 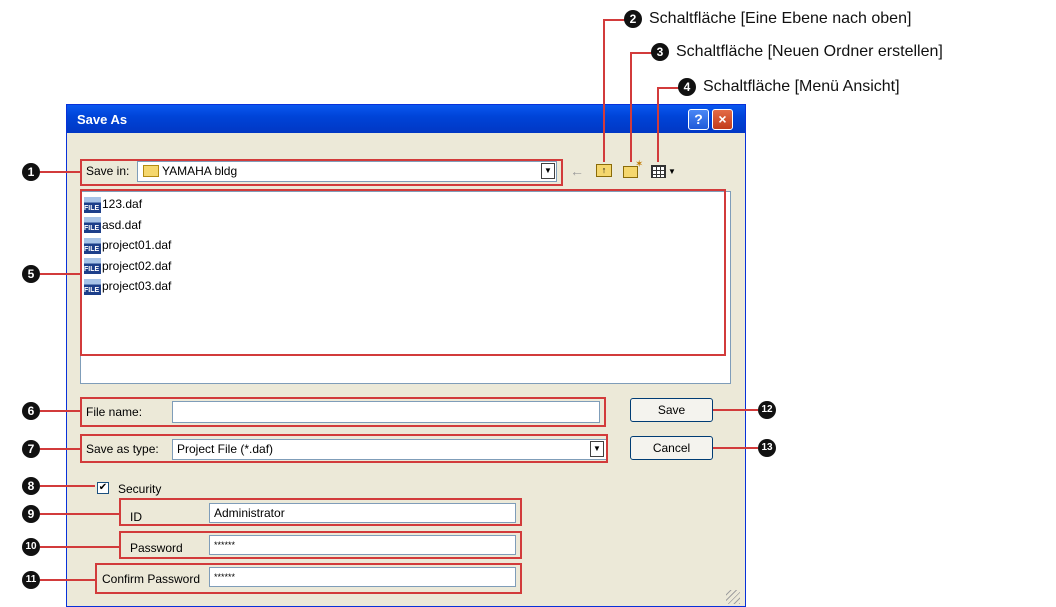 What do you see at coordinates (320, 545) in the screenshot?
I see `callout-box-password` at bounding box center [320, 545].